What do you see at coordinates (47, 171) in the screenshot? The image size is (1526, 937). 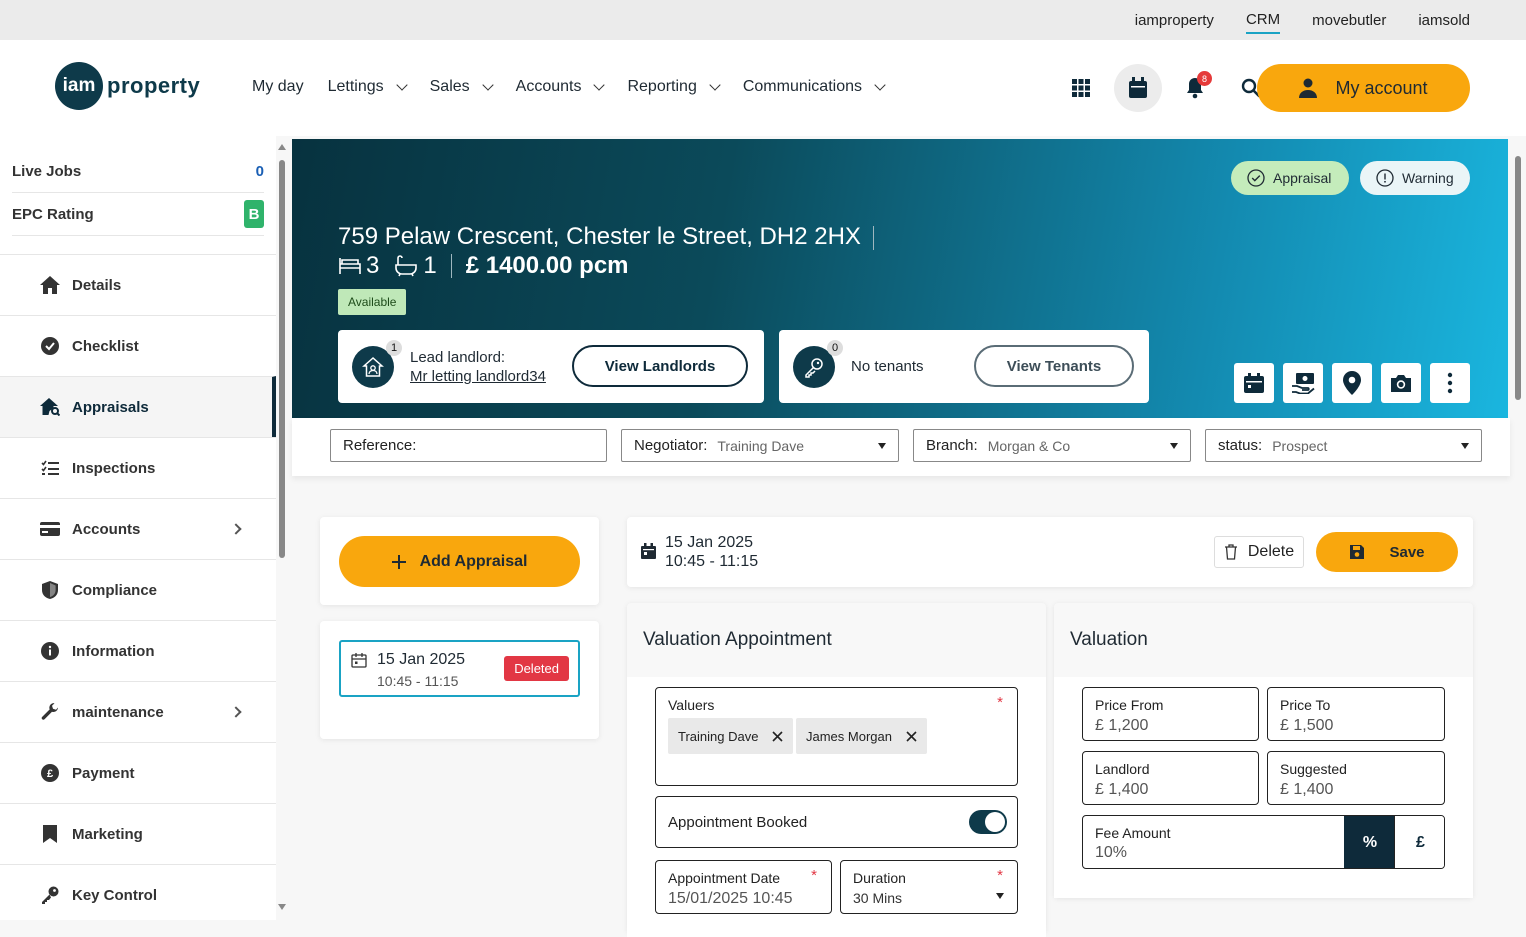 I see `live-jobs-label: Live Jobs` at bounding box center [47, 171].